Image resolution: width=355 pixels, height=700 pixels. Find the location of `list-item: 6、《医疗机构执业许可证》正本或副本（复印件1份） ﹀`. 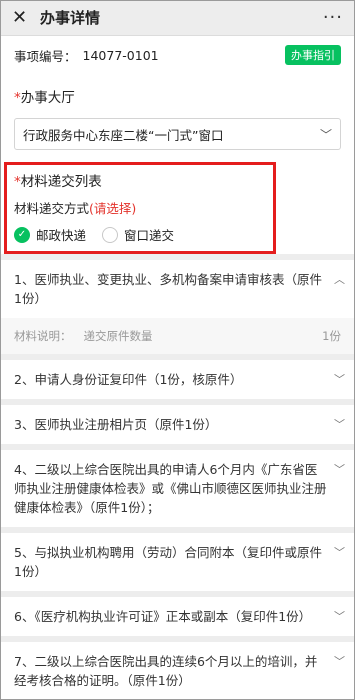

list-item: 6、《医疗机构执业许可证》正本或副本（复印件1份） ﹀ is located at coordinates (177, 616).